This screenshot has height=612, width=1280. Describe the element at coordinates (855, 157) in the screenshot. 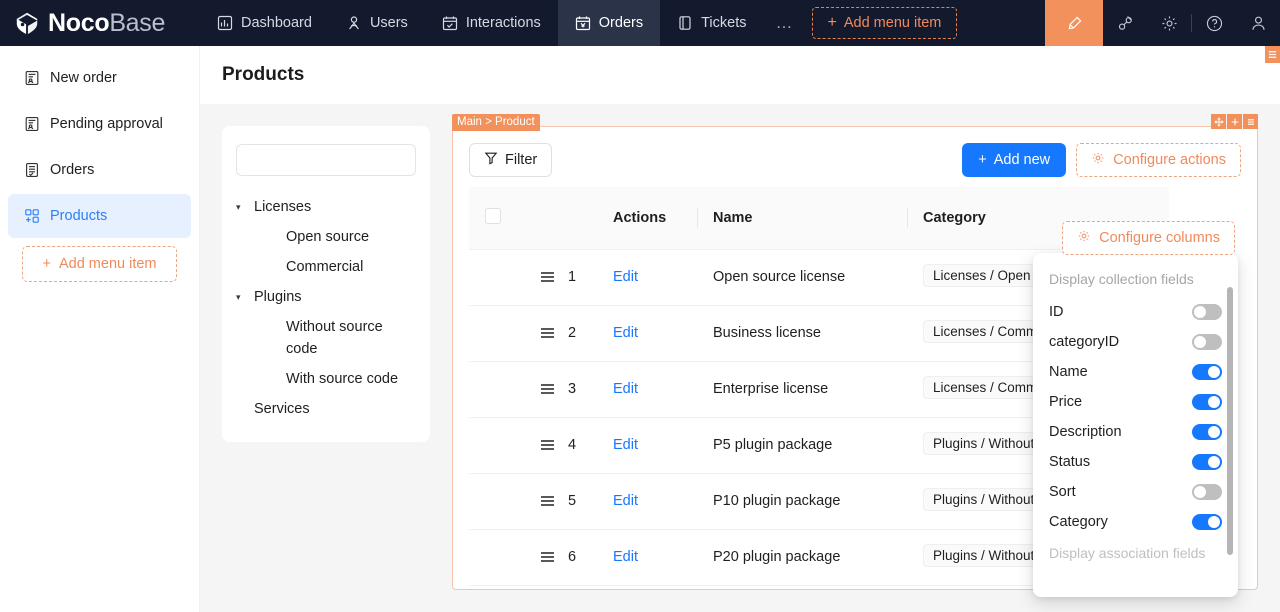

I see `block-toolbar: Filter + Add new Configure actions` at that location.